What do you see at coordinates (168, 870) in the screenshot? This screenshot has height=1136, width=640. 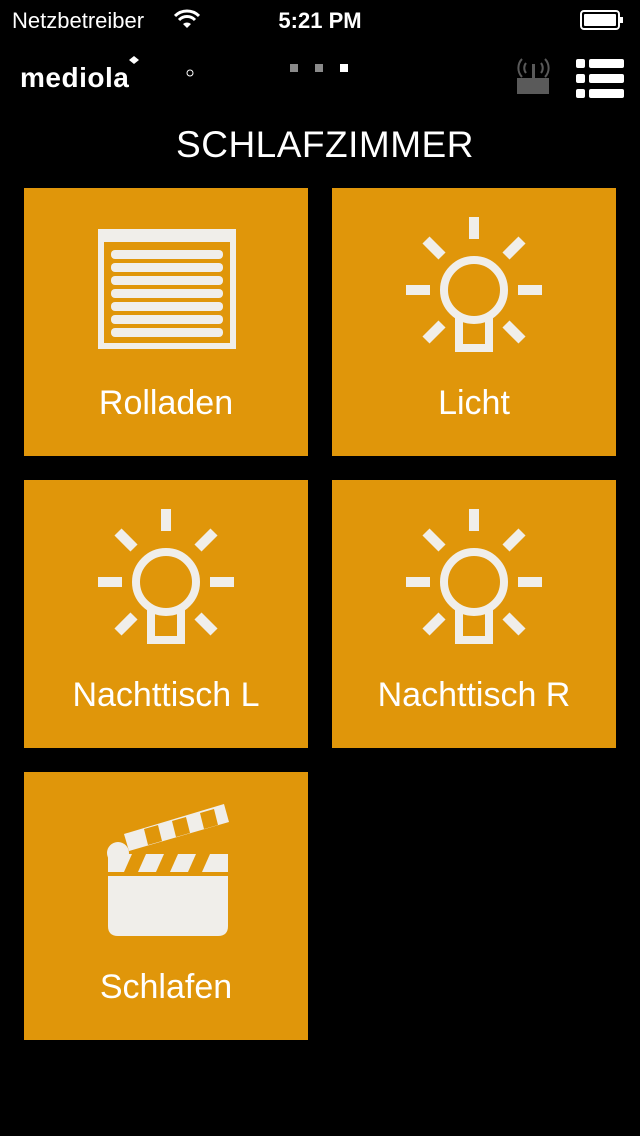 I see `clapperboard-icon` at bounding box center [168, 870].